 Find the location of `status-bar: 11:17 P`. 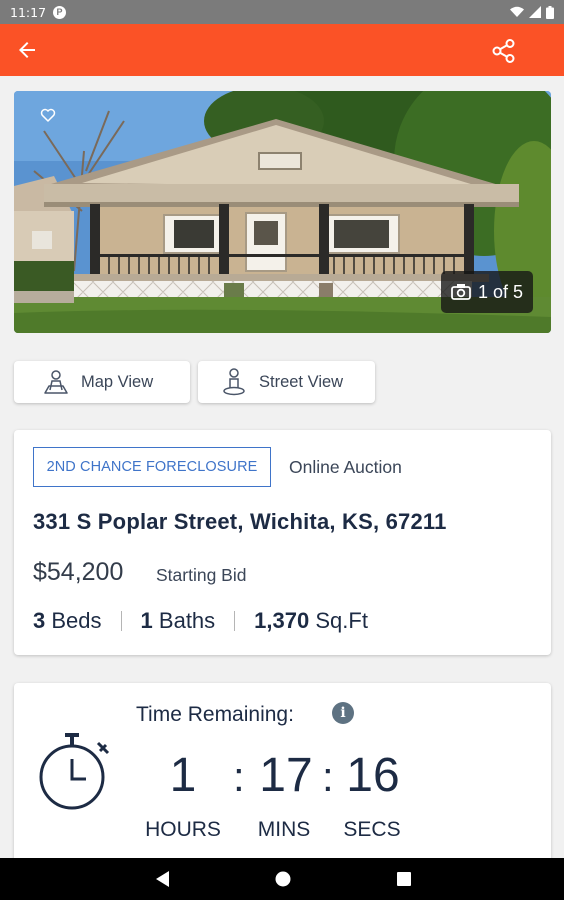

status-bar: 11:17 P is located at coordinates (282, 12).